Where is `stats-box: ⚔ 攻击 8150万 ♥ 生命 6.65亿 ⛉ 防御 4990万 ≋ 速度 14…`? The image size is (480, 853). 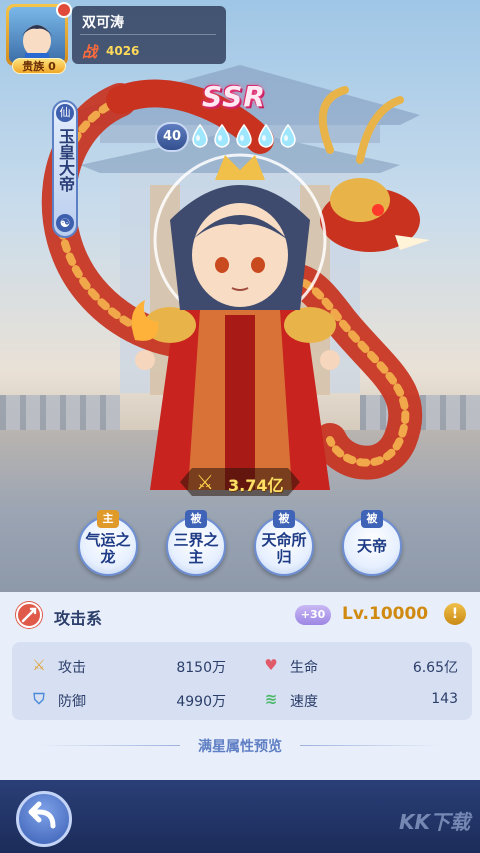
stats-box: ⚔ 攻击 8150万 ♥ 生命 6.65亿 ⛉ 防御 4990万 ≋ 速度 14… is located at coordinates (242, 681).